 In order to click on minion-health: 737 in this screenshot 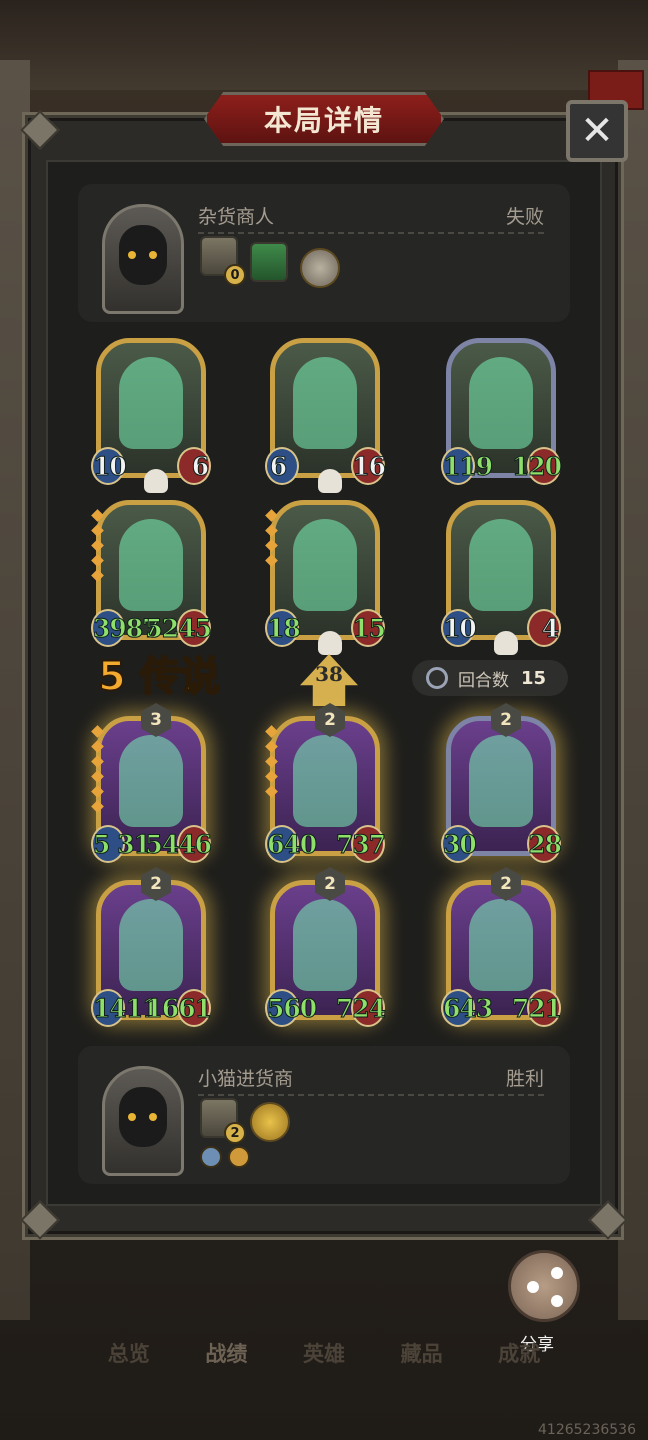, I will do `click(360, 844)`.